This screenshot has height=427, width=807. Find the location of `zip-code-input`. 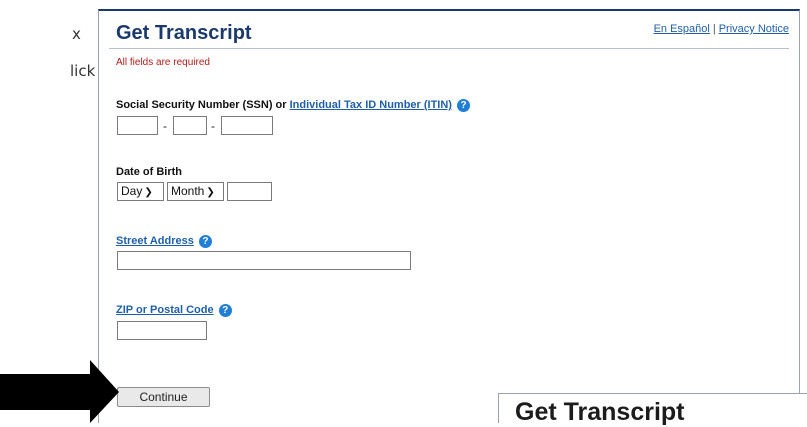

zip-code-input is located at coordinates (162, 330).